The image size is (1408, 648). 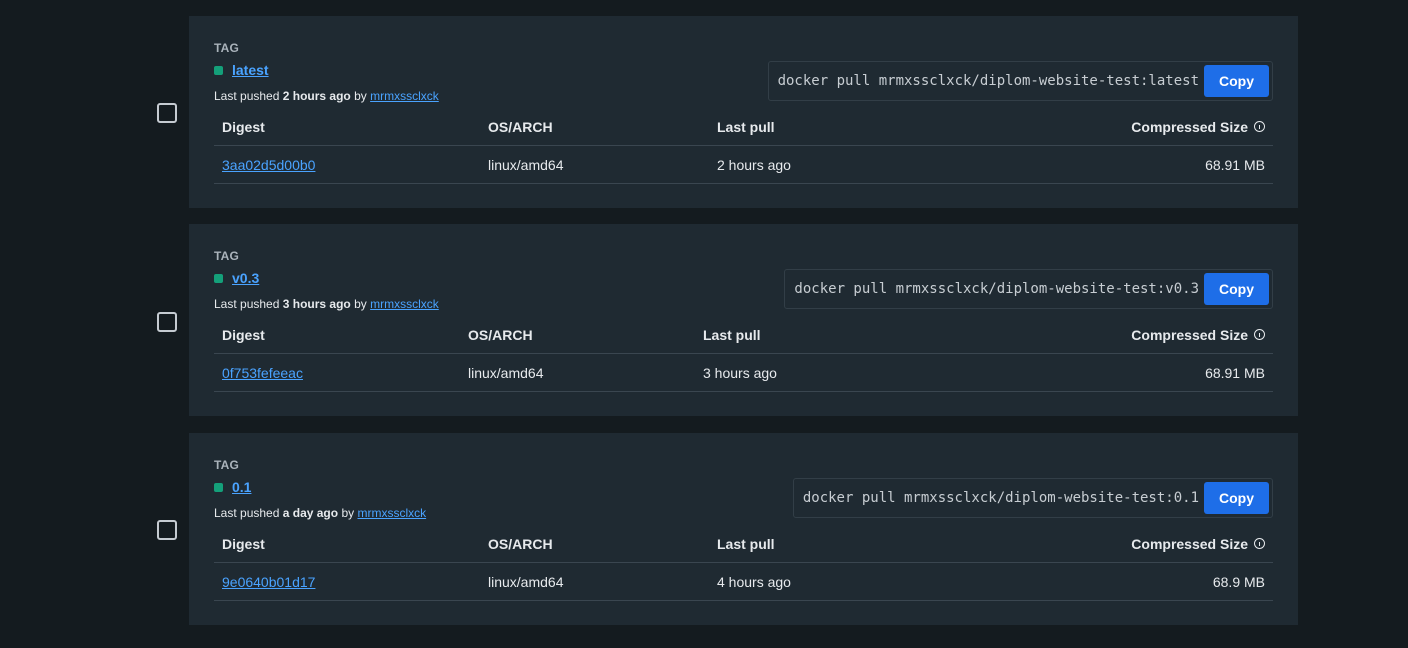 I want to click on digest-cell: 9e0640b01d17, so click(x=268, y=581).